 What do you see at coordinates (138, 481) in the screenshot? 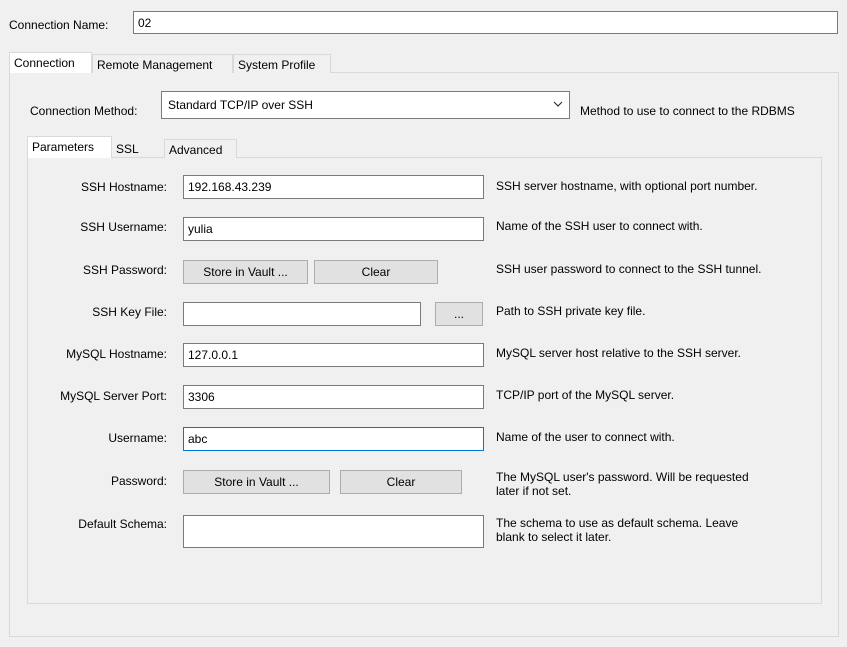
I see `password-label: Password:` at bounding box center [138, 481].